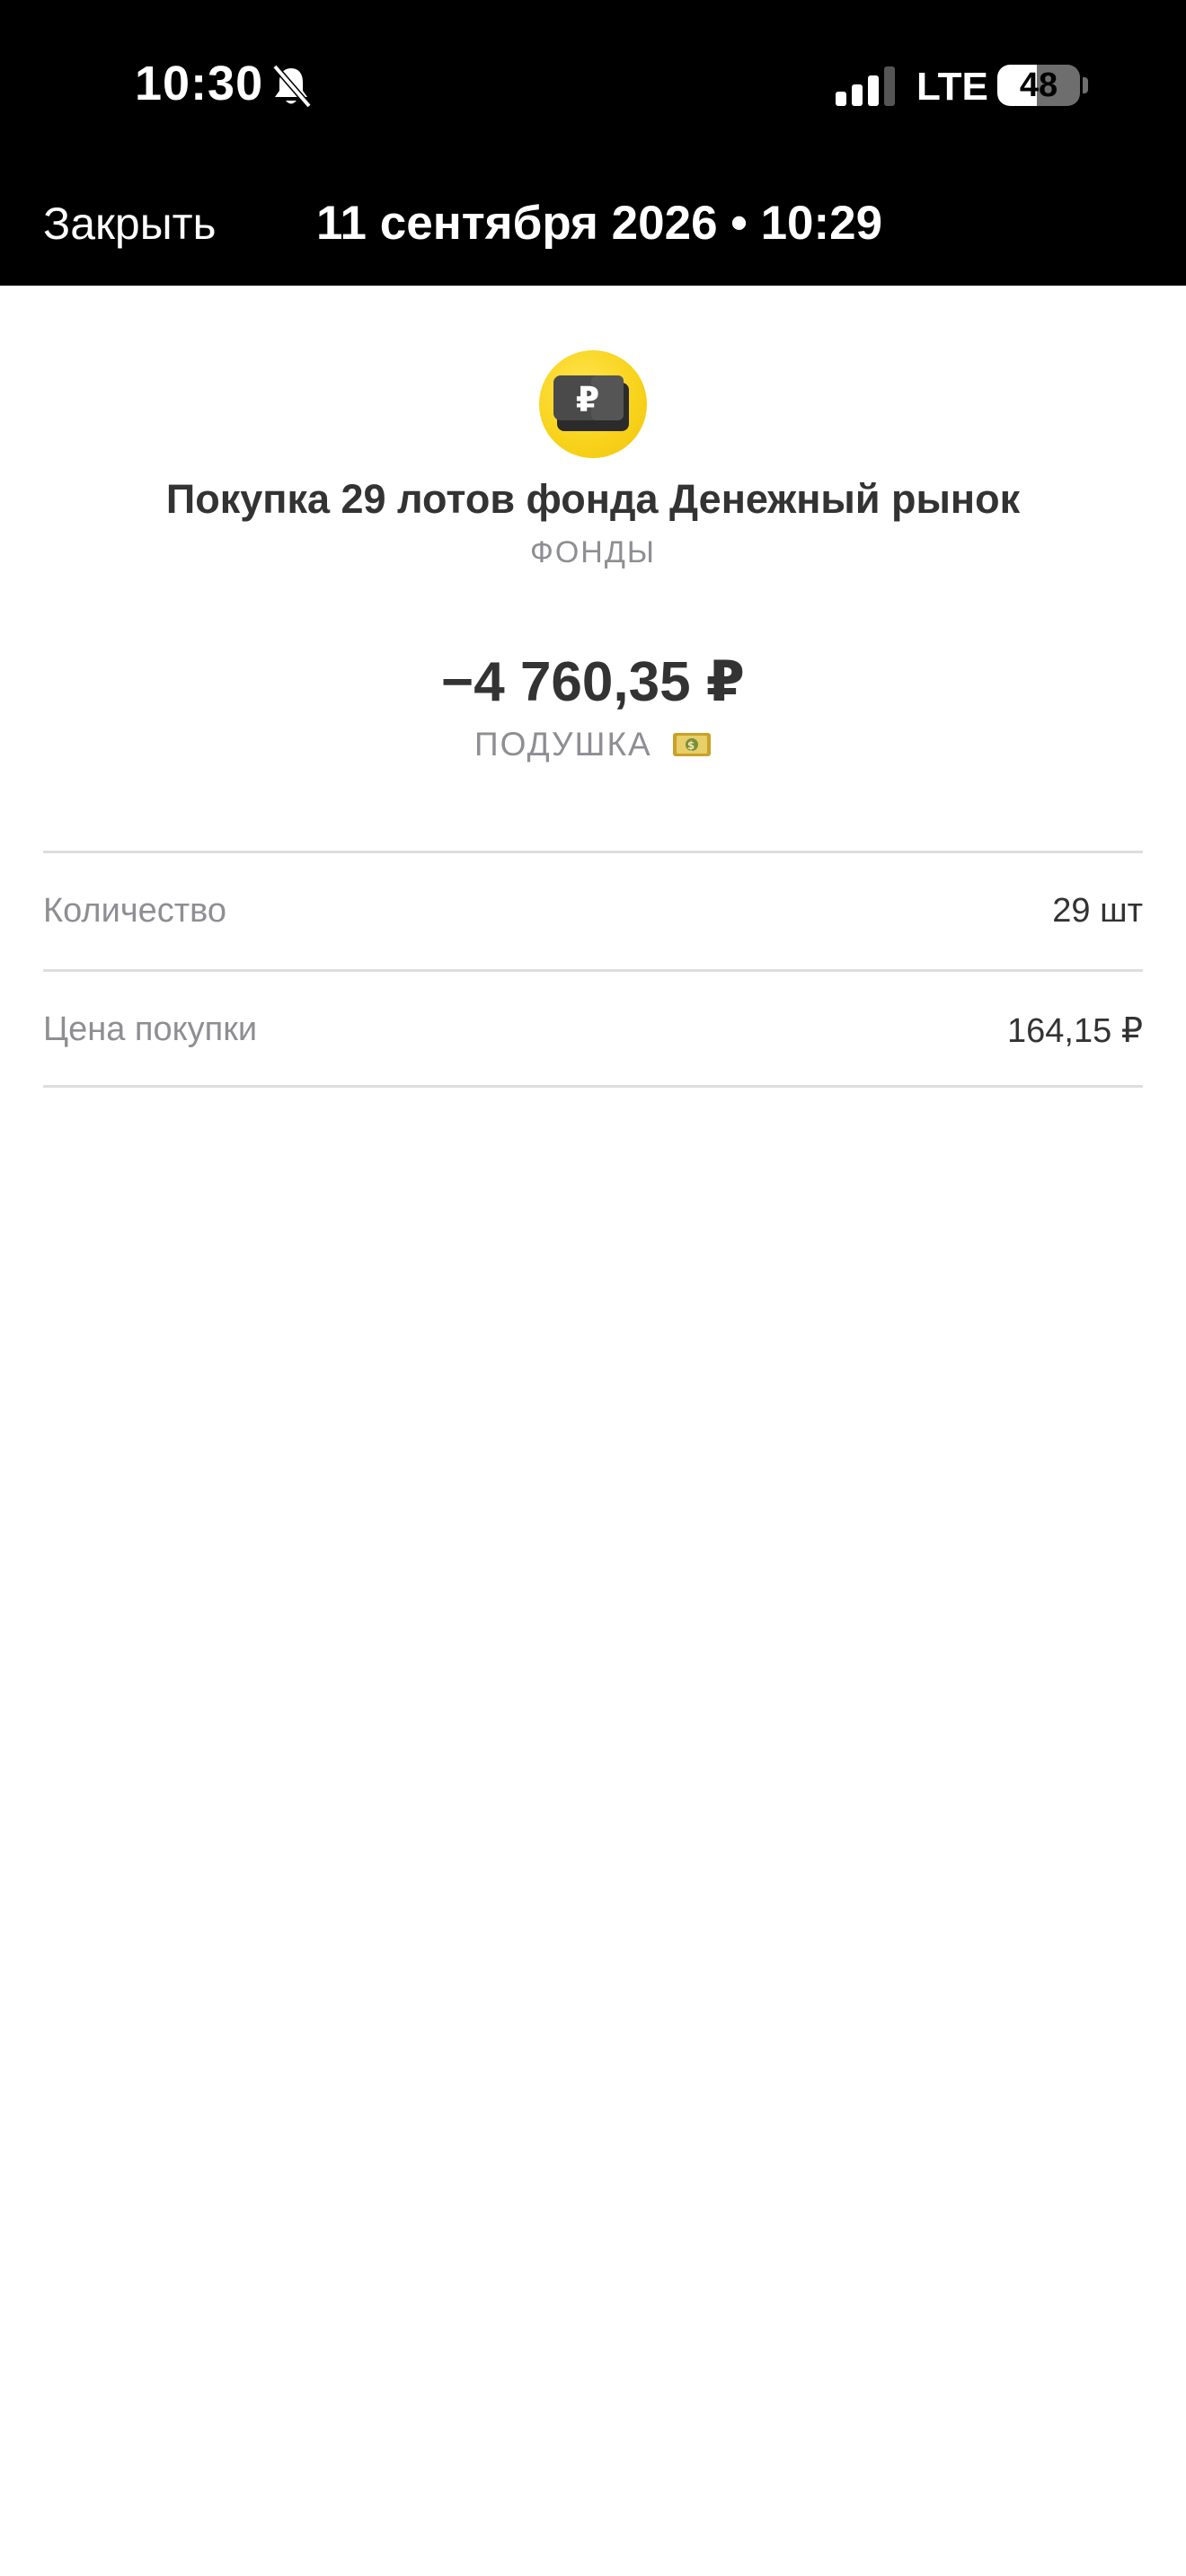 Image resolution: width=1186 pixels, height=2576 pixels. What do you see at coordinates (593, 910) in the screenshot?
I see `detail-row-quantity: Количество 29 шт` at bounding box center [593, 910].